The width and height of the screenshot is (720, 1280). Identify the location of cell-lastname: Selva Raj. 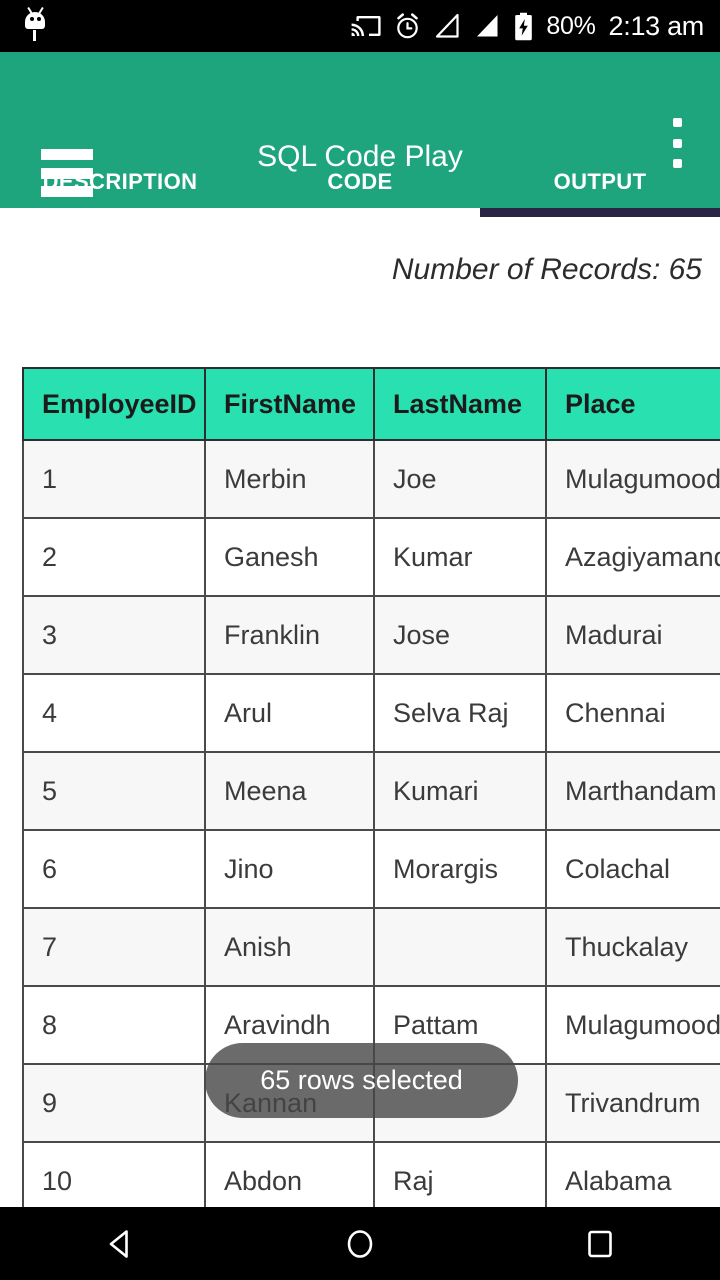
(460, 713).